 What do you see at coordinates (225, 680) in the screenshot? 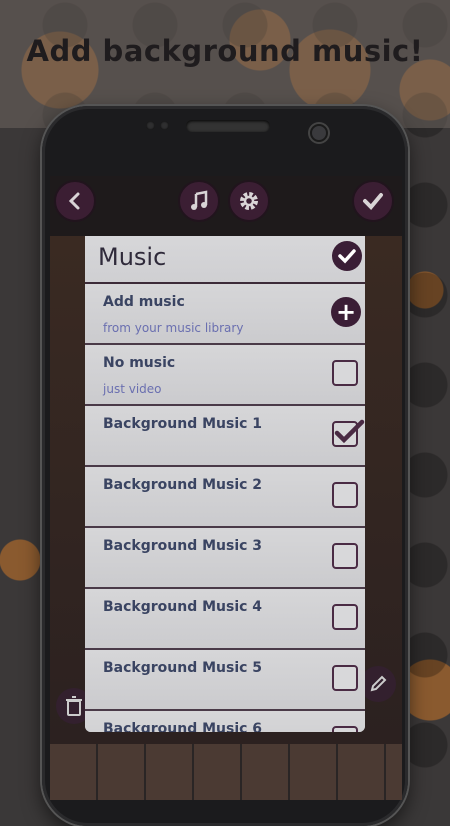
I see `music-option-row: Background Music 5` at bounding box center [225, 680].